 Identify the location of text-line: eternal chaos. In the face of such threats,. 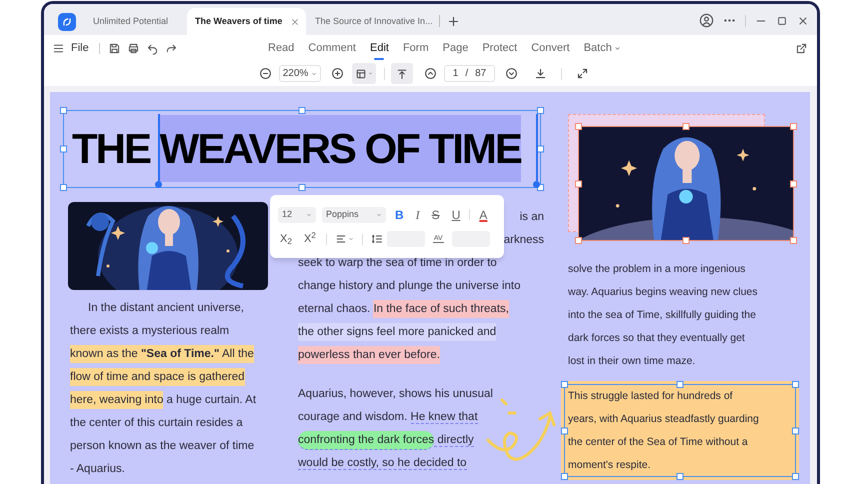
(421, 309).